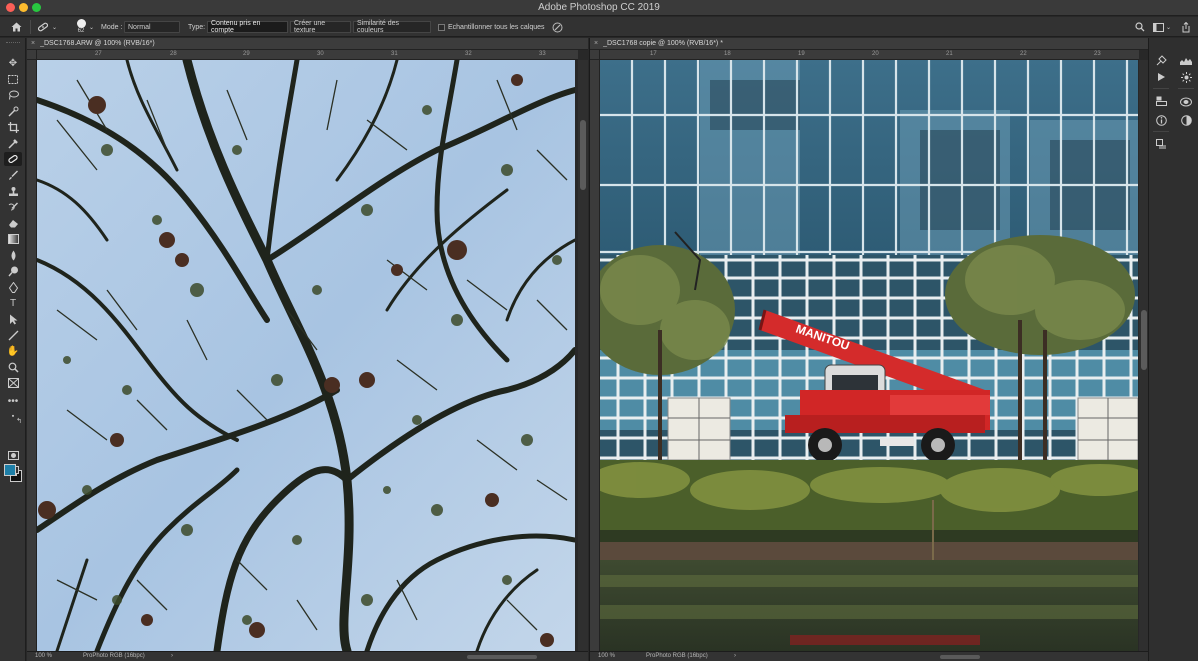  Describe the element at coordinates (13, 43) in the screenshot. I see `panel-grip` at that location.